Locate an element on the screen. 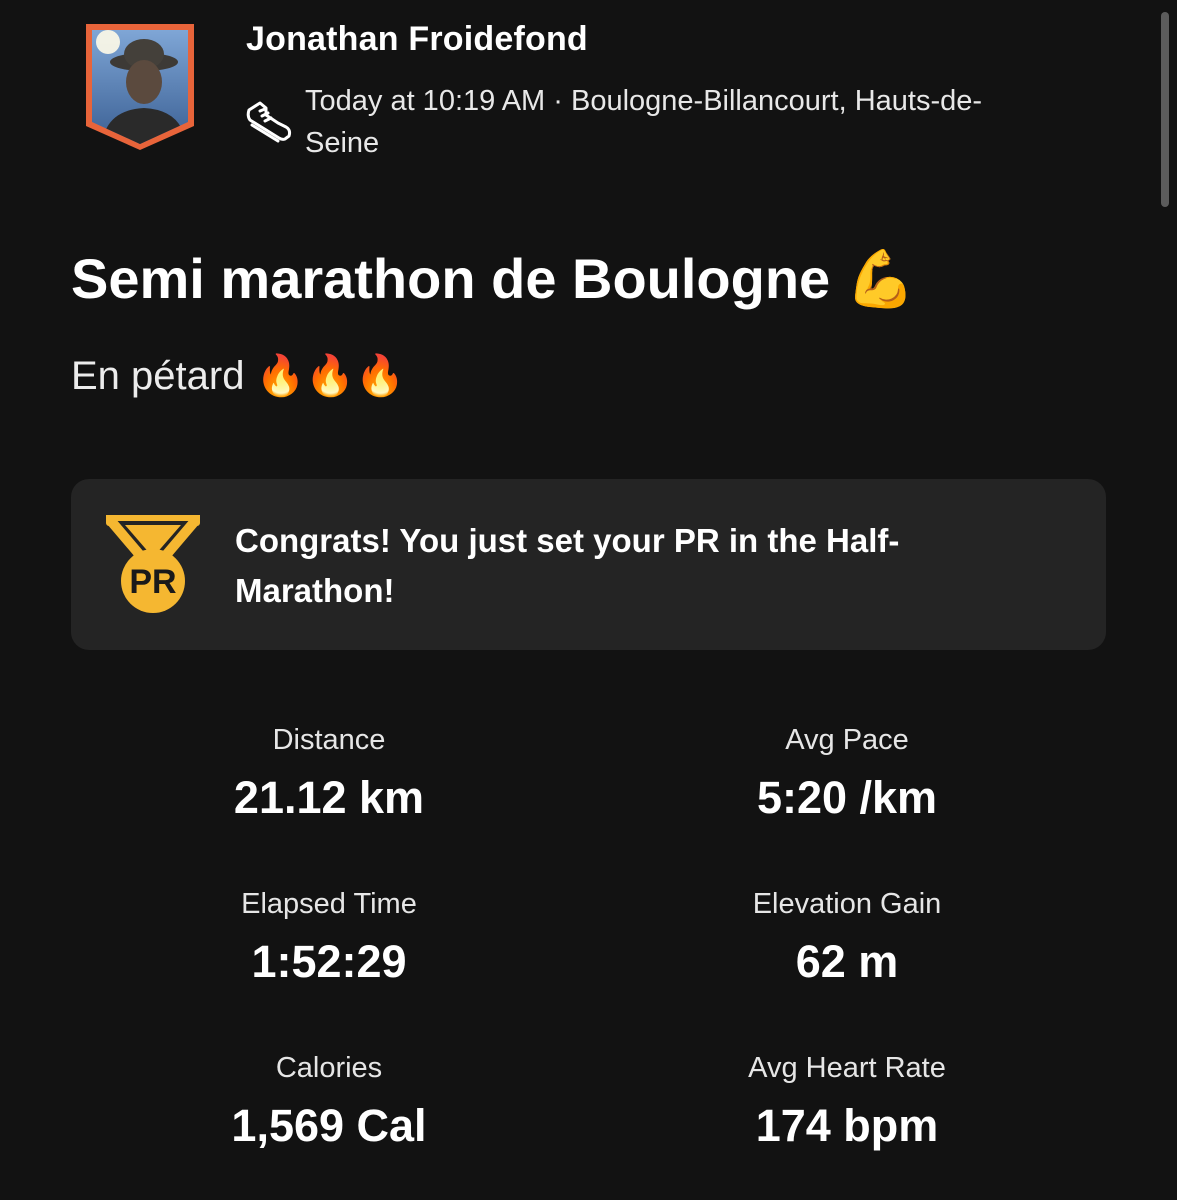 This screenshot has height=1200, width=1177. stat-label: Elevation Gain is located at coordinates (847, 904).